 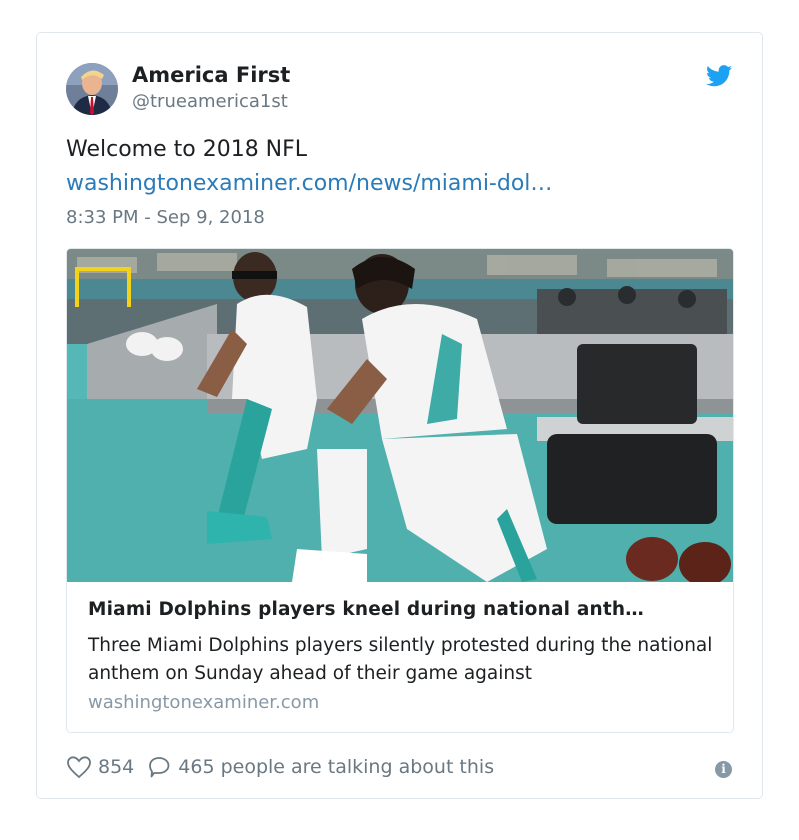 I want to click on like-count: 854, so click(x=116, y=767).